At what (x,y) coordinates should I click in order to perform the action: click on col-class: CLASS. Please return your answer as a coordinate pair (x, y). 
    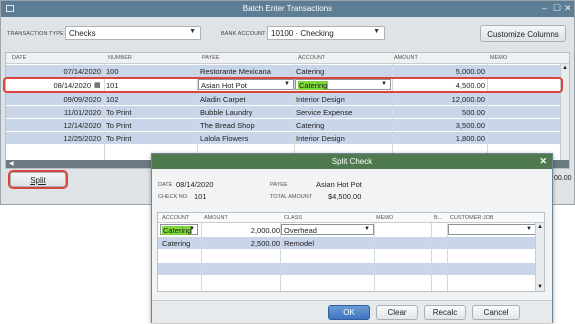
    Looking at the image, I should click on (293, 218).